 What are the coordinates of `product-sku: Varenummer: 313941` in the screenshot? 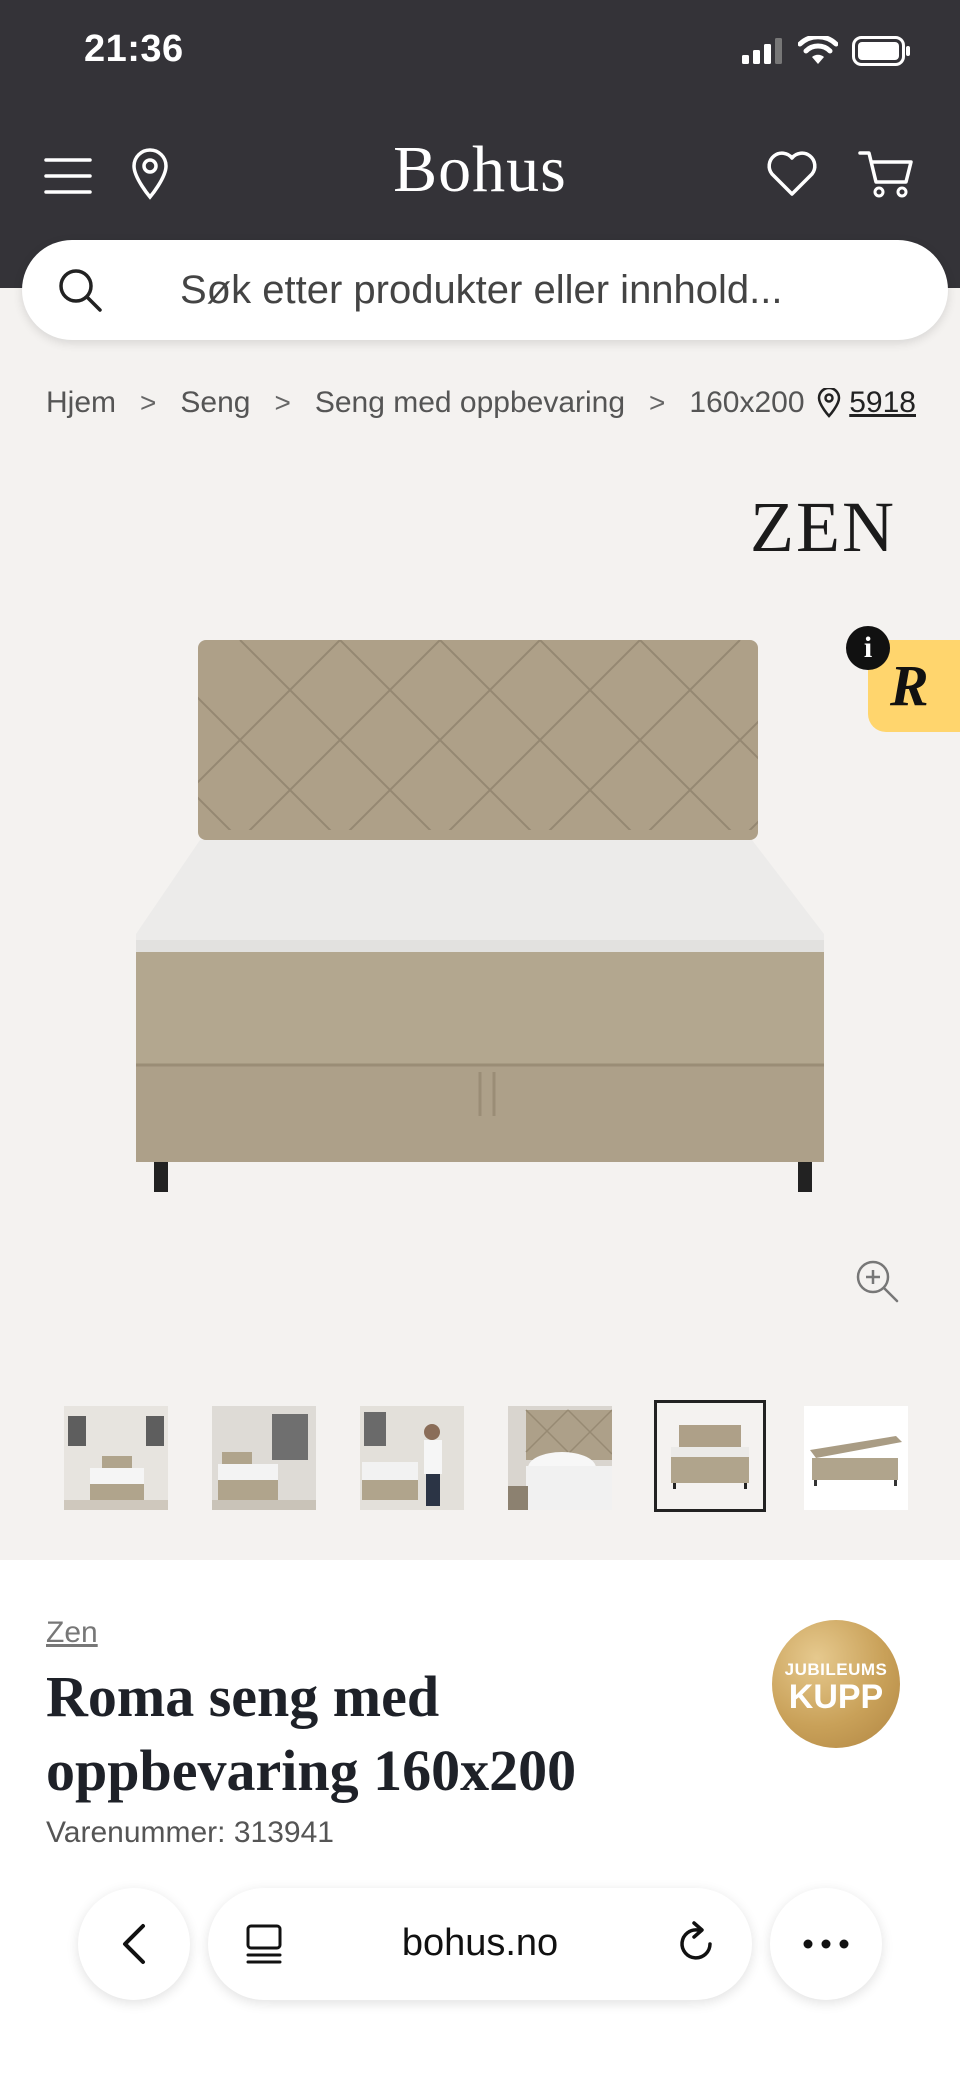 It's located at (190, 1832).